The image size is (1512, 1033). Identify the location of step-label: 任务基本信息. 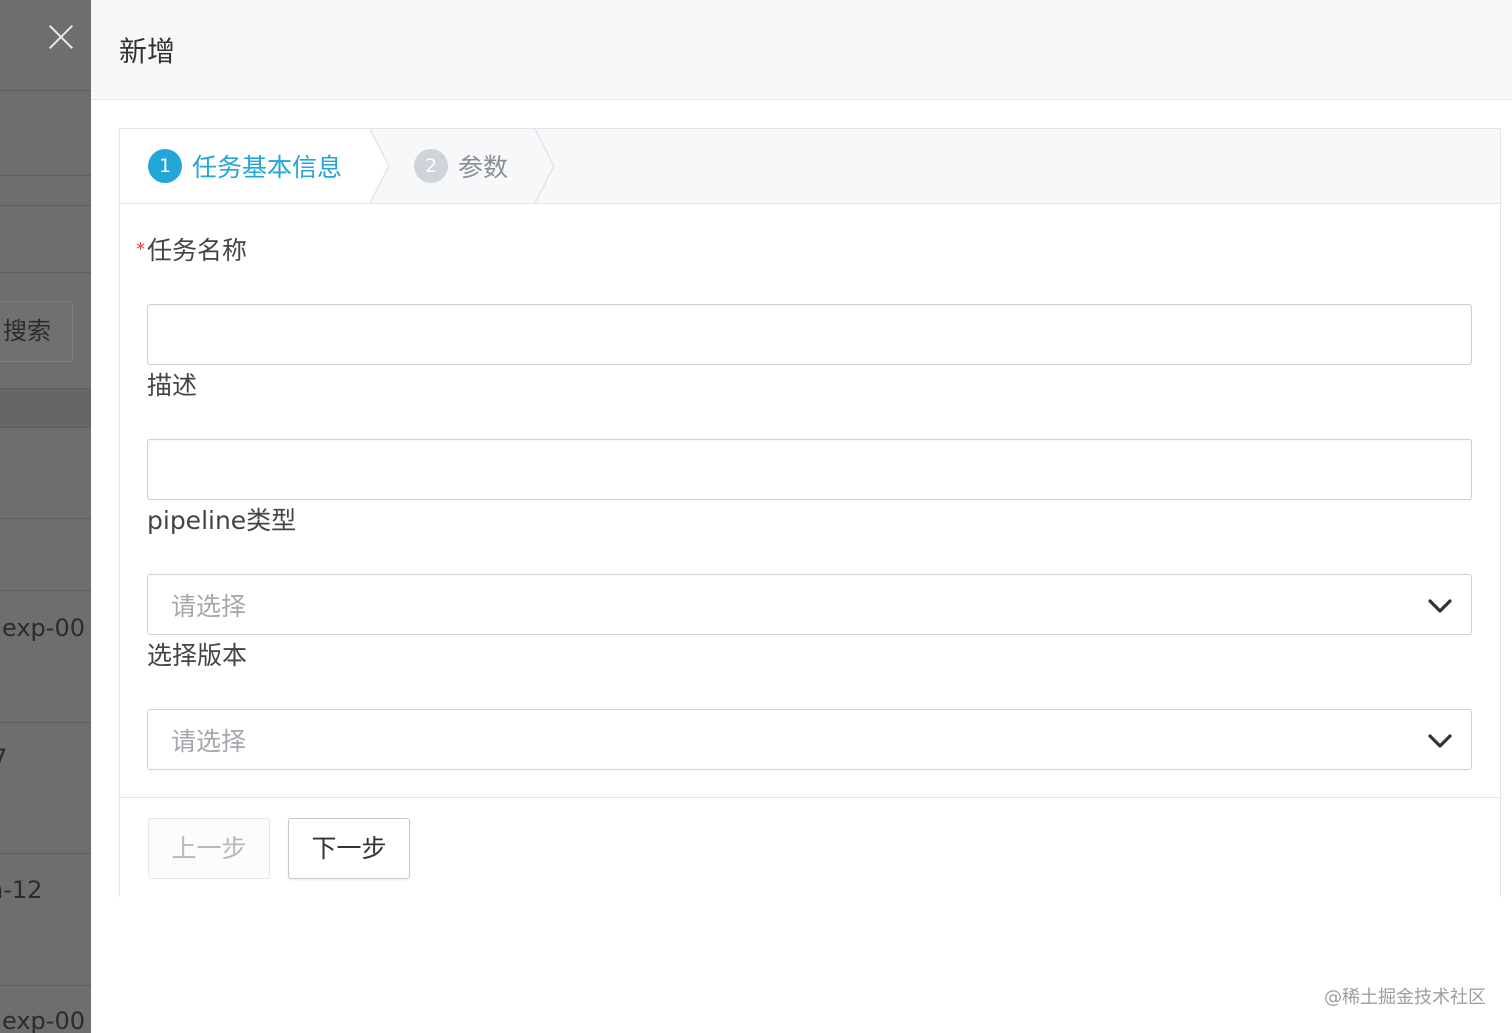
(267, 167).